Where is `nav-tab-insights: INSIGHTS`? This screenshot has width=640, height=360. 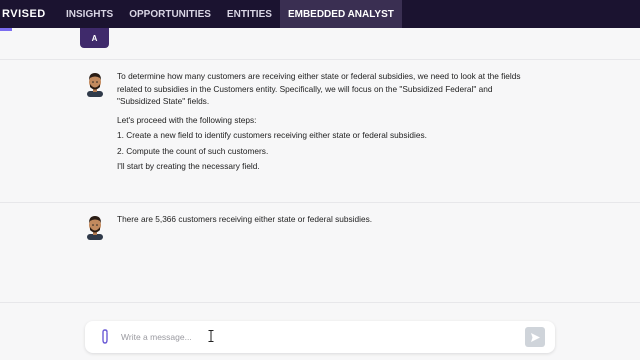 nav-tab-insights: INSIGHTS is located at coordinates (89, 14).